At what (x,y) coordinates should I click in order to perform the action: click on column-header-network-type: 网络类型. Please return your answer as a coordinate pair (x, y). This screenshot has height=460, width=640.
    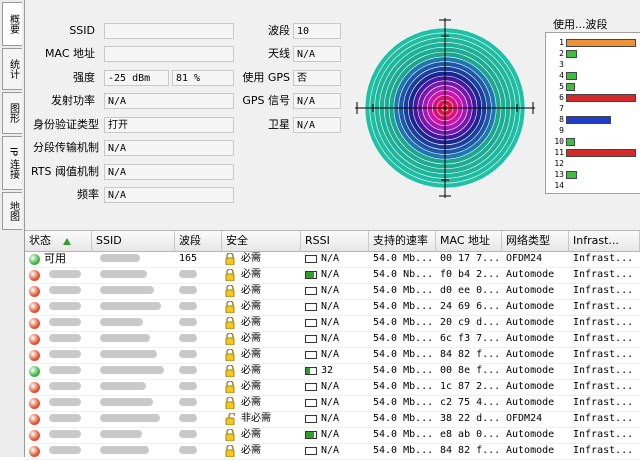
    Looking at the image, I should click on (535, 241).